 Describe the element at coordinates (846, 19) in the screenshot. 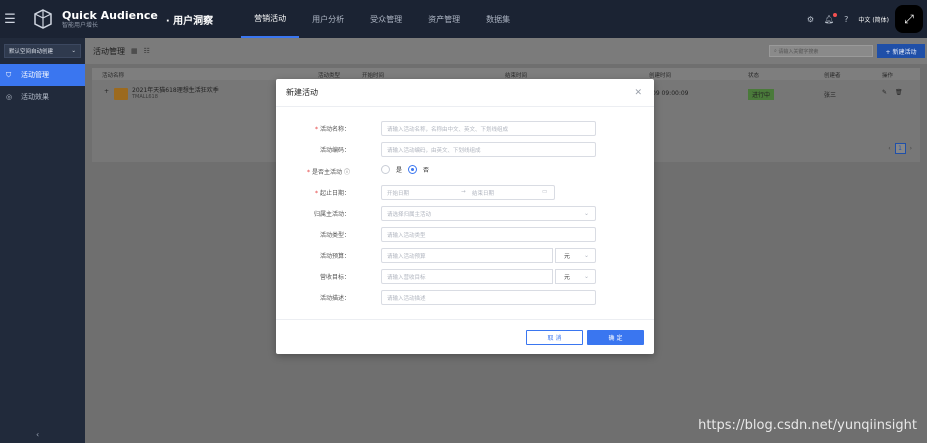

I see `help-icon: ?` at that location.